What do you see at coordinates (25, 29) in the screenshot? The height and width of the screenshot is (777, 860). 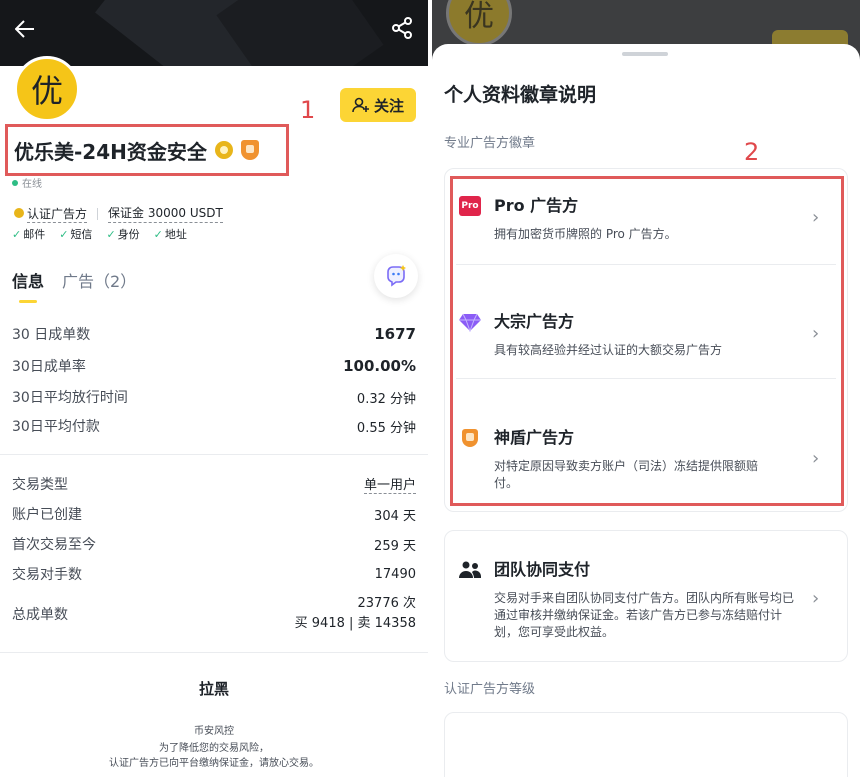 I see `back-arrow-icon` at bounding box center [25, 29].